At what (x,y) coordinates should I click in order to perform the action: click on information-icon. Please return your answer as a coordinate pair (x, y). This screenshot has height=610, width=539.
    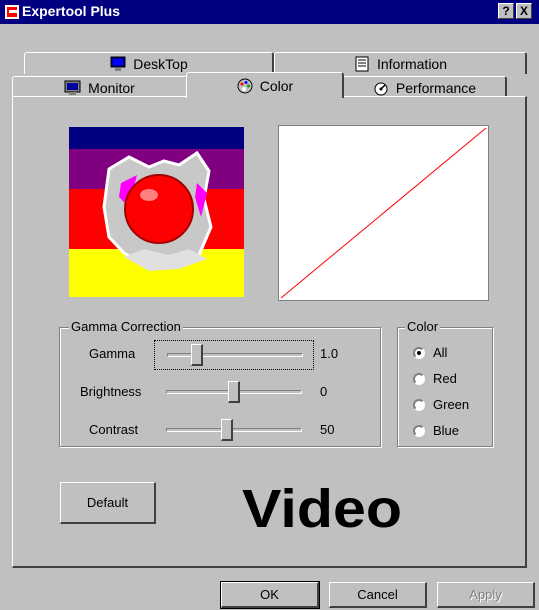
    Looking at the image, I should click on (362, 64).